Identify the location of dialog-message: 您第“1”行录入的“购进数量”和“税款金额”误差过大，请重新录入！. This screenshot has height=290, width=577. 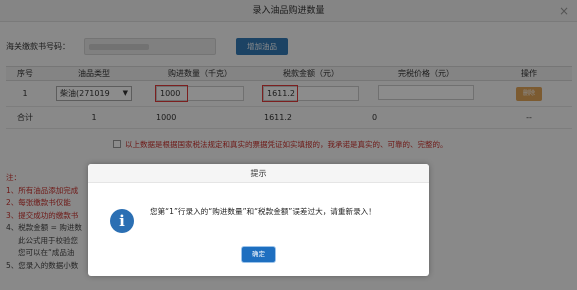
(263, 211).